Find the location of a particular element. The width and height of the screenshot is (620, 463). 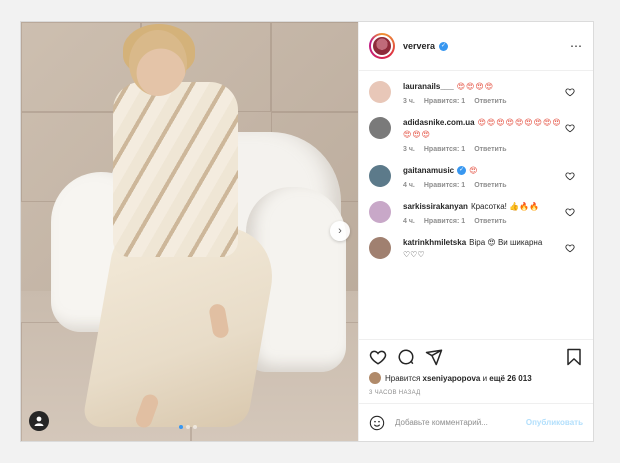

like-heart-icon is located at coordinates (378, 357).